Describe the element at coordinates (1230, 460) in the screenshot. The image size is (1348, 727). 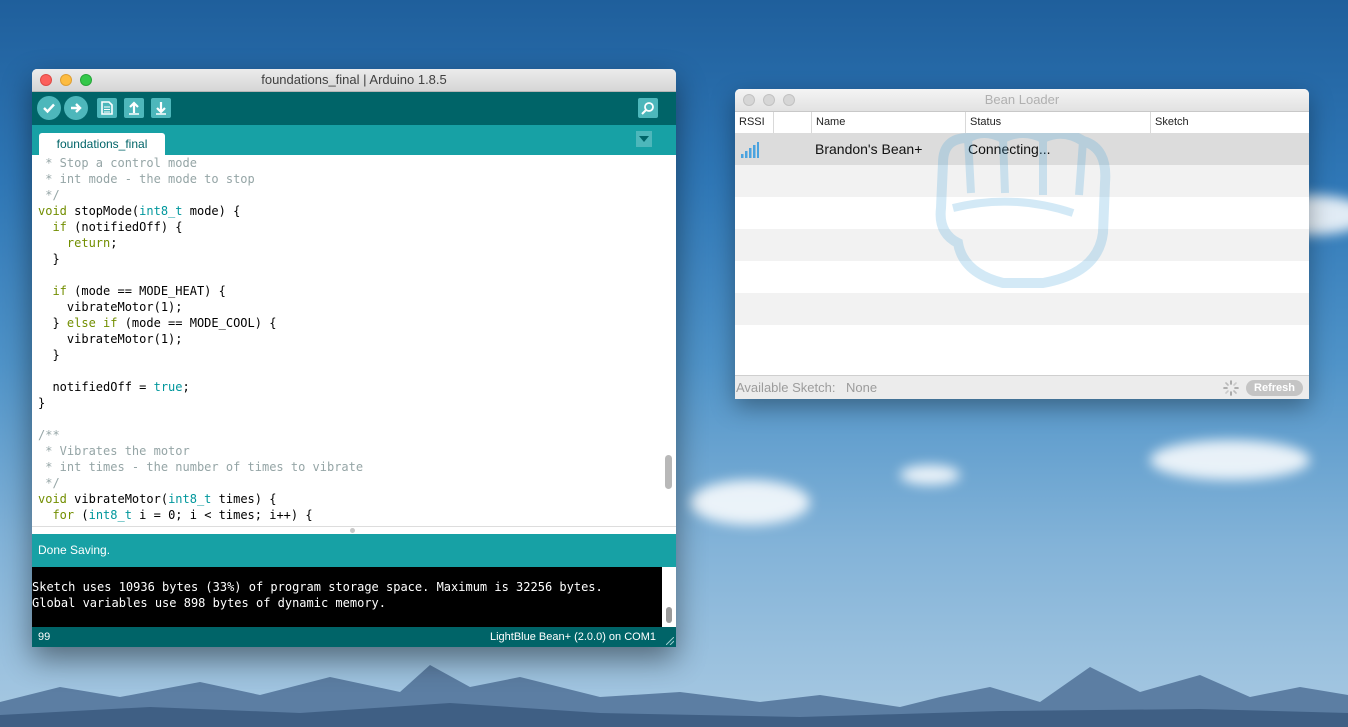
I see `cloud` at that location.